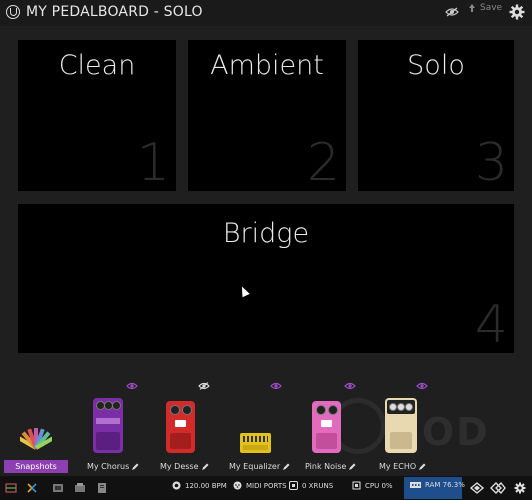 The width and height of the screenshot is (532, 500). I want to click on snapshot-name: Ambient, so click(267, 65).